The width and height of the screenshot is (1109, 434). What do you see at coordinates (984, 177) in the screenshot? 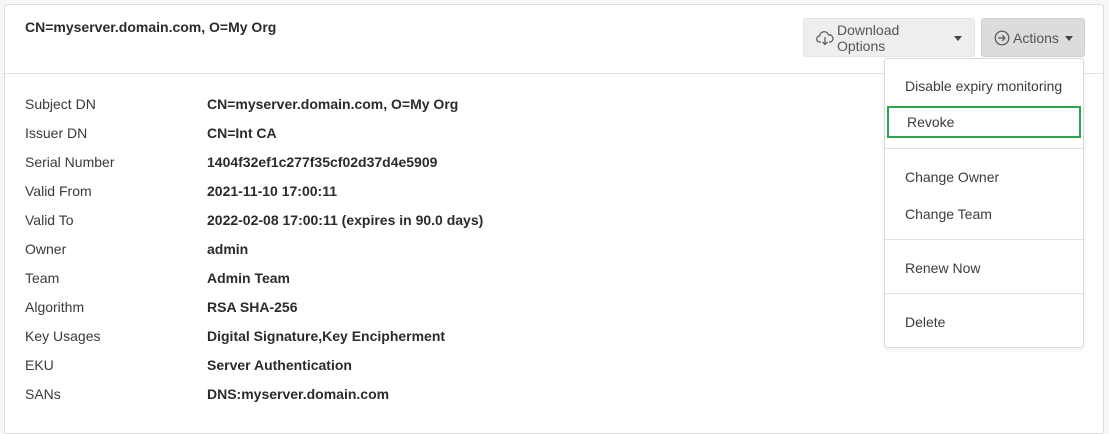
I see `menu-item-change-owner: Change Owner` at bounding box center [984, 177].